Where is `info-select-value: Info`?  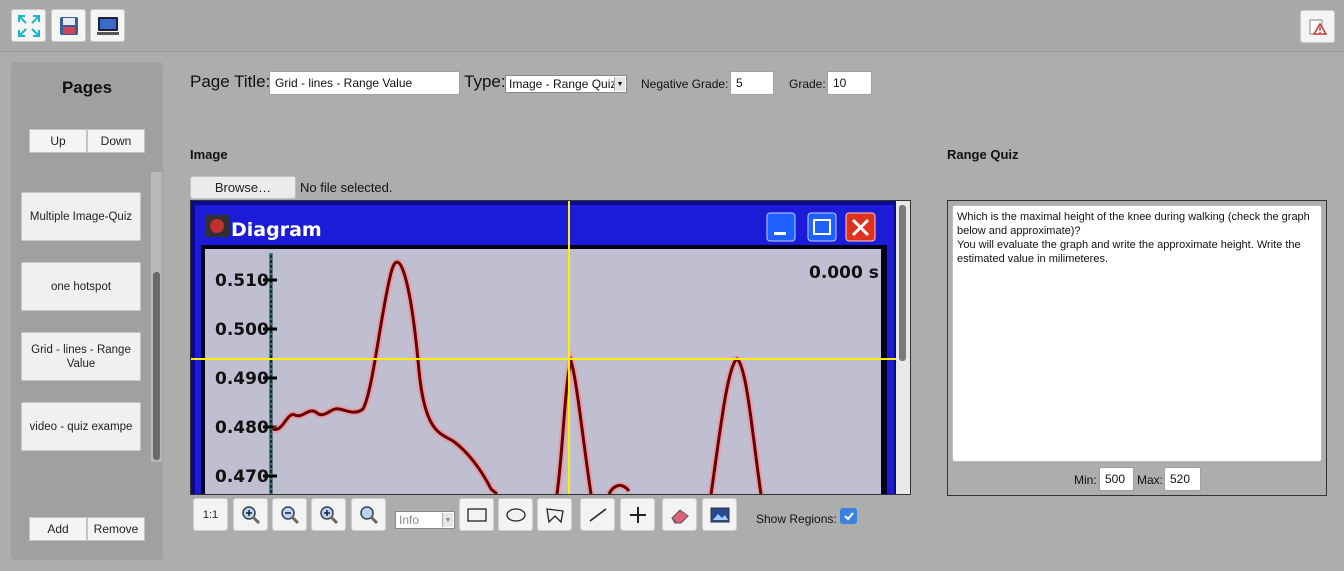 info-select-value: Info is located at coordinates (409, 520).